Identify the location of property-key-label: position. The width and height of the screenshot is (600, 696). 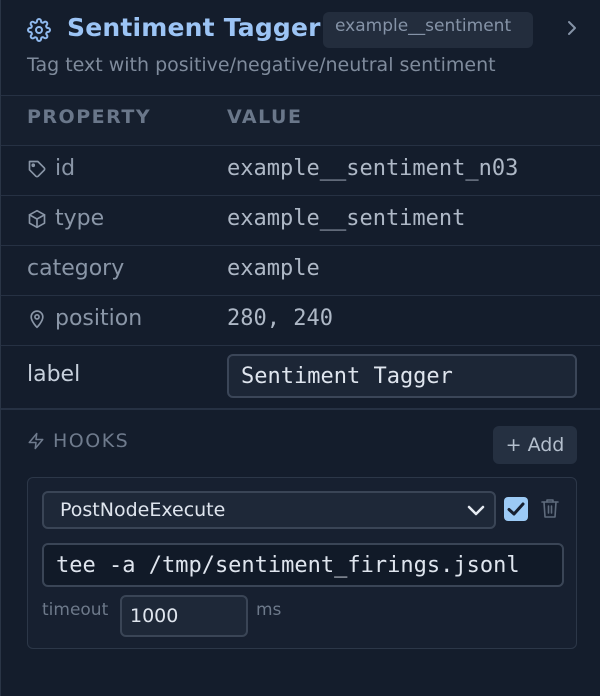
(99, 318).